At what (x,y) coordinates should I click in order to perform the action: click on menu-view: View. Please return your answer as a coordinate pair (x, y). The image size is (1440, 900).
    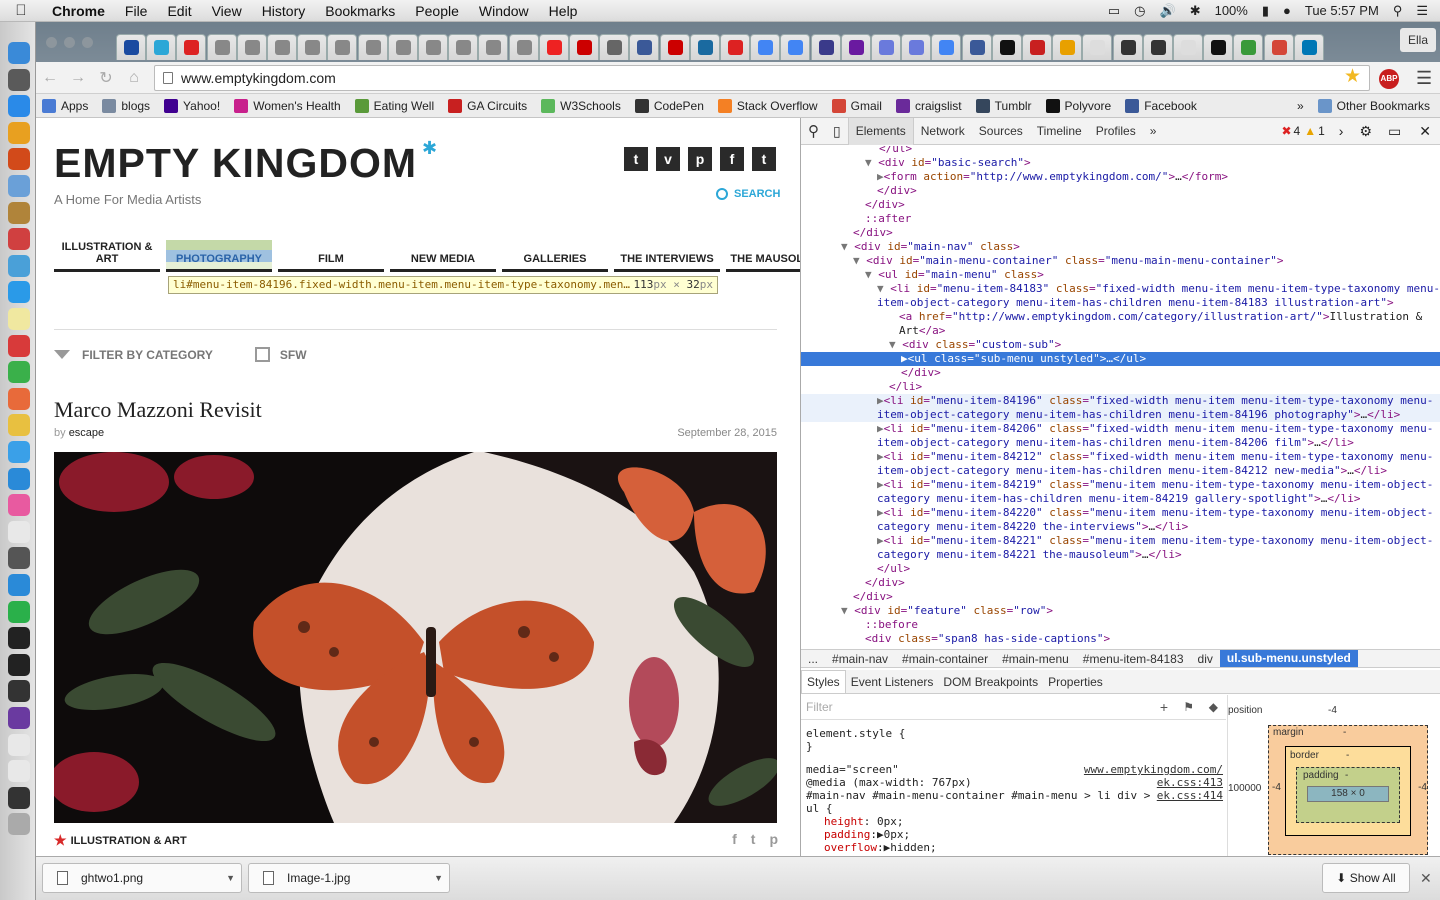
    Looking at the image, I should click on (227, 11).